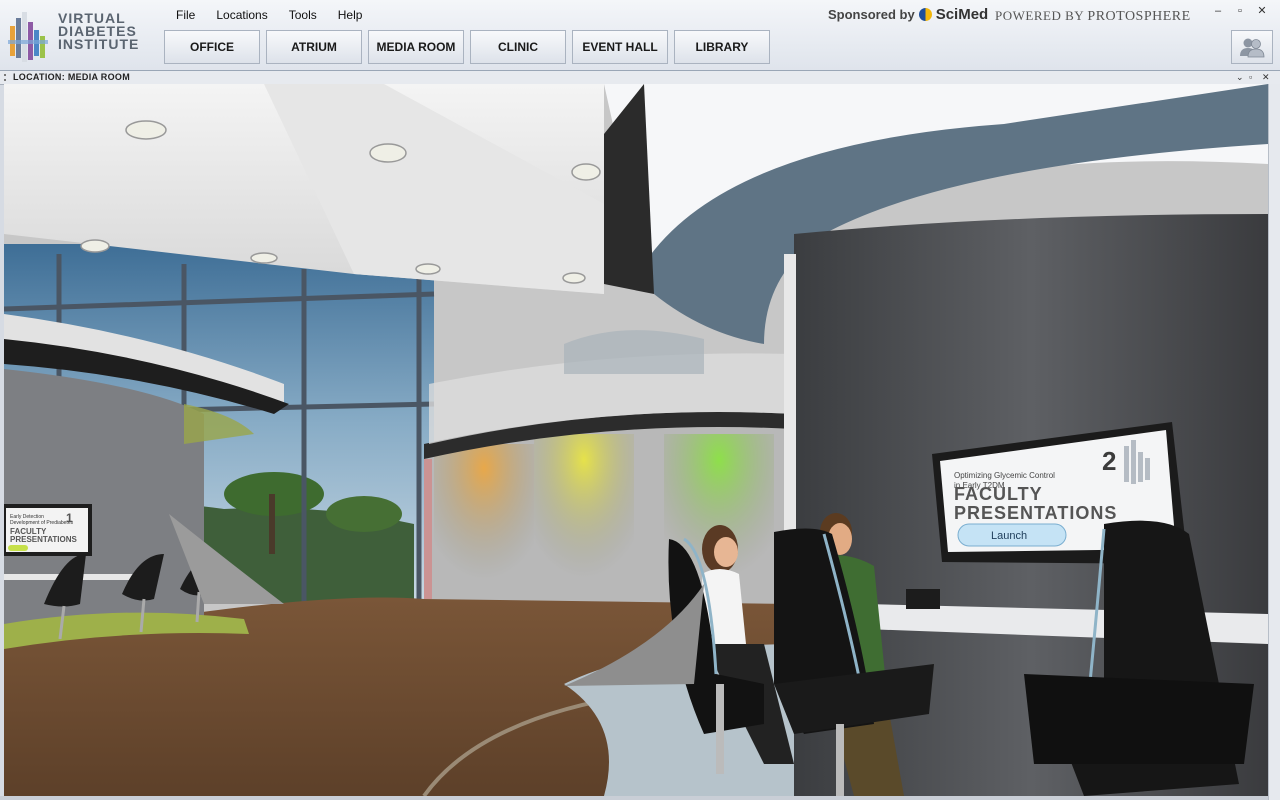 This screenshot has height=800, width=1280. I want to click on powered-by-label: POWERED BY PROTOSPHERE, so click(1093, 16).